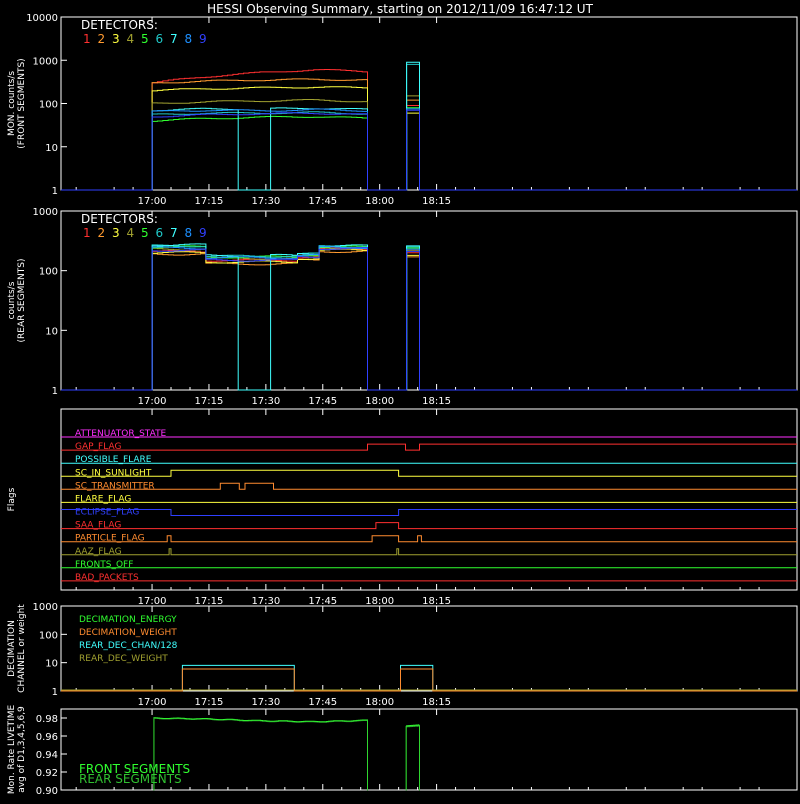 This screenshot has height=804, width=800. What do you see at coordinates (379, 702) in the screenshot?
I see `decimation-xtick-label: 18:00` at bounding box center [379, 702].